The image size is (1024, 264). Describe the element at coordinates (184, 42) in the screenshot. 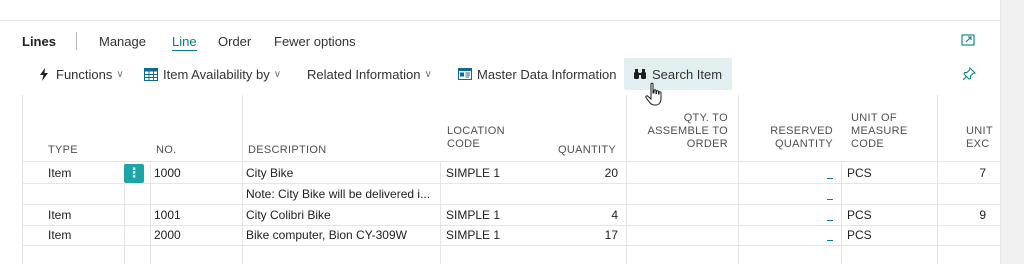

I see `tab-line: Line` at that location.